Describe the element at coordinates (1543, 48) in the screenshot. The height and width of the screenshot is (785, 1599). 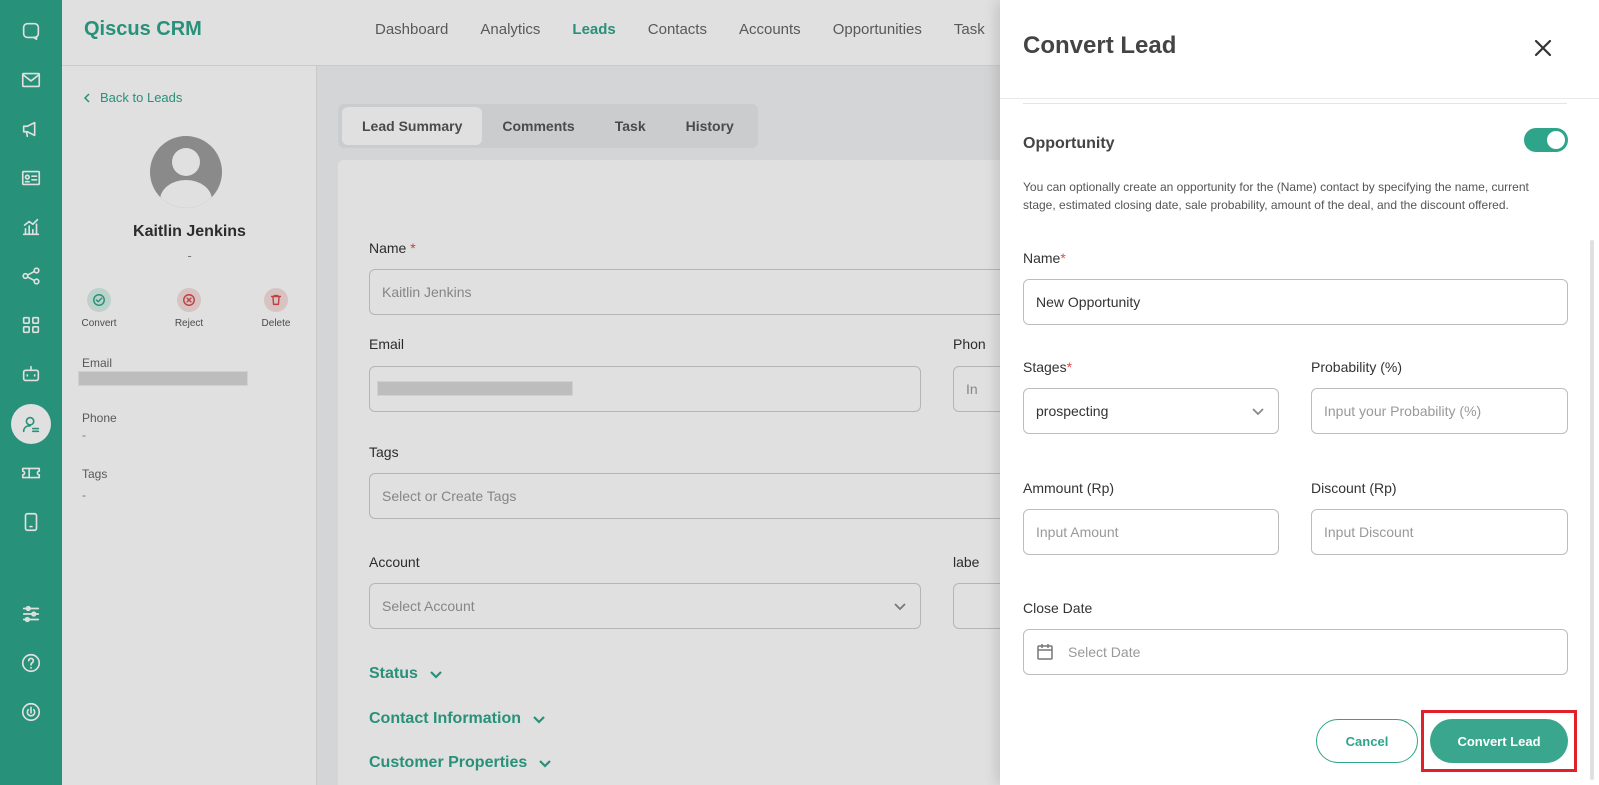
I see `close-icon` at that location.